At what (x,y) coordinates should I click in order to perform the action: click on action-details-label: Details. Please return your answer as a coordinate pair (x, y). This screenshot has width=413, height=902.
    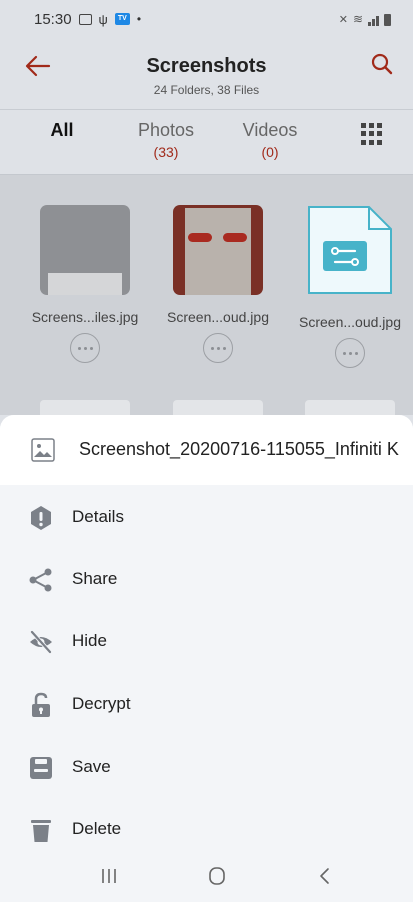
    Looking at the image, I should click on (98, 516).